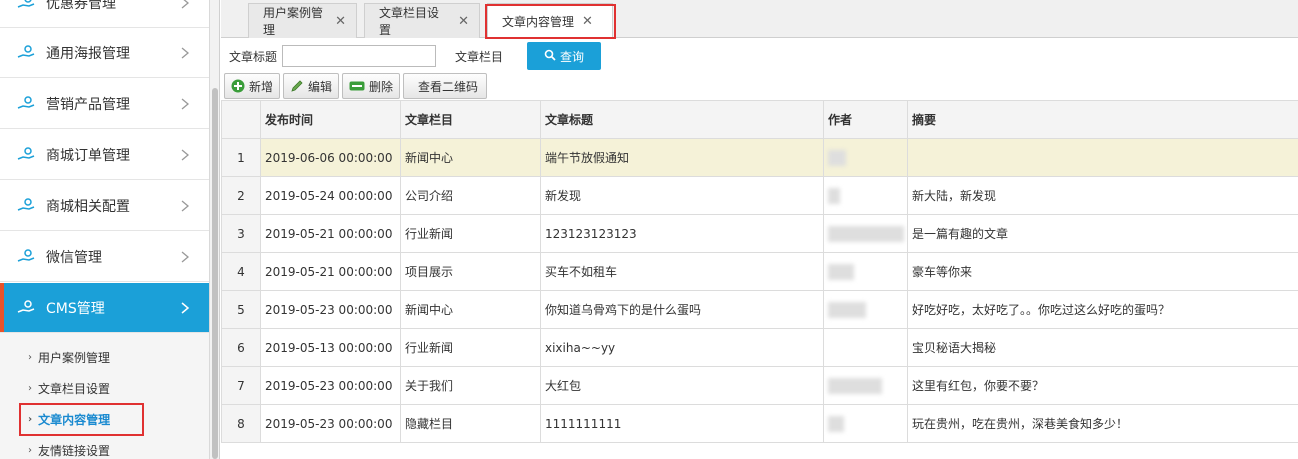 The width and height of the screenshot is (1298, 459). Describe the element at coordinates (104, 206) in the screenshot. I see `menu-item-shop-config: 商城相关配置` at that location.